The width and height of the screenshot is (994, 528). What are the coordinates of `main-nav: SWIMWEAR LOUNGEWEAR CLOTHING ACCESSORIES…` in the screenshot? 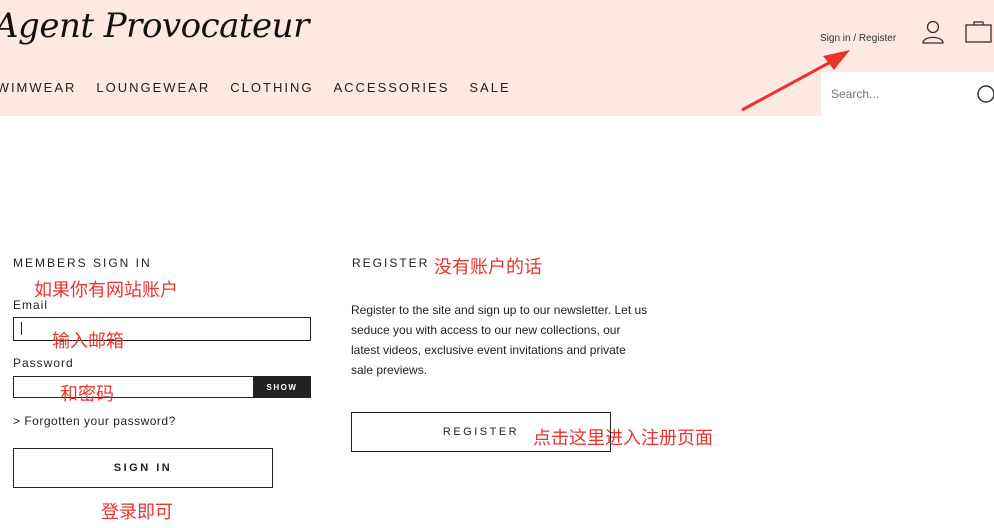 It's located at (265, 87).